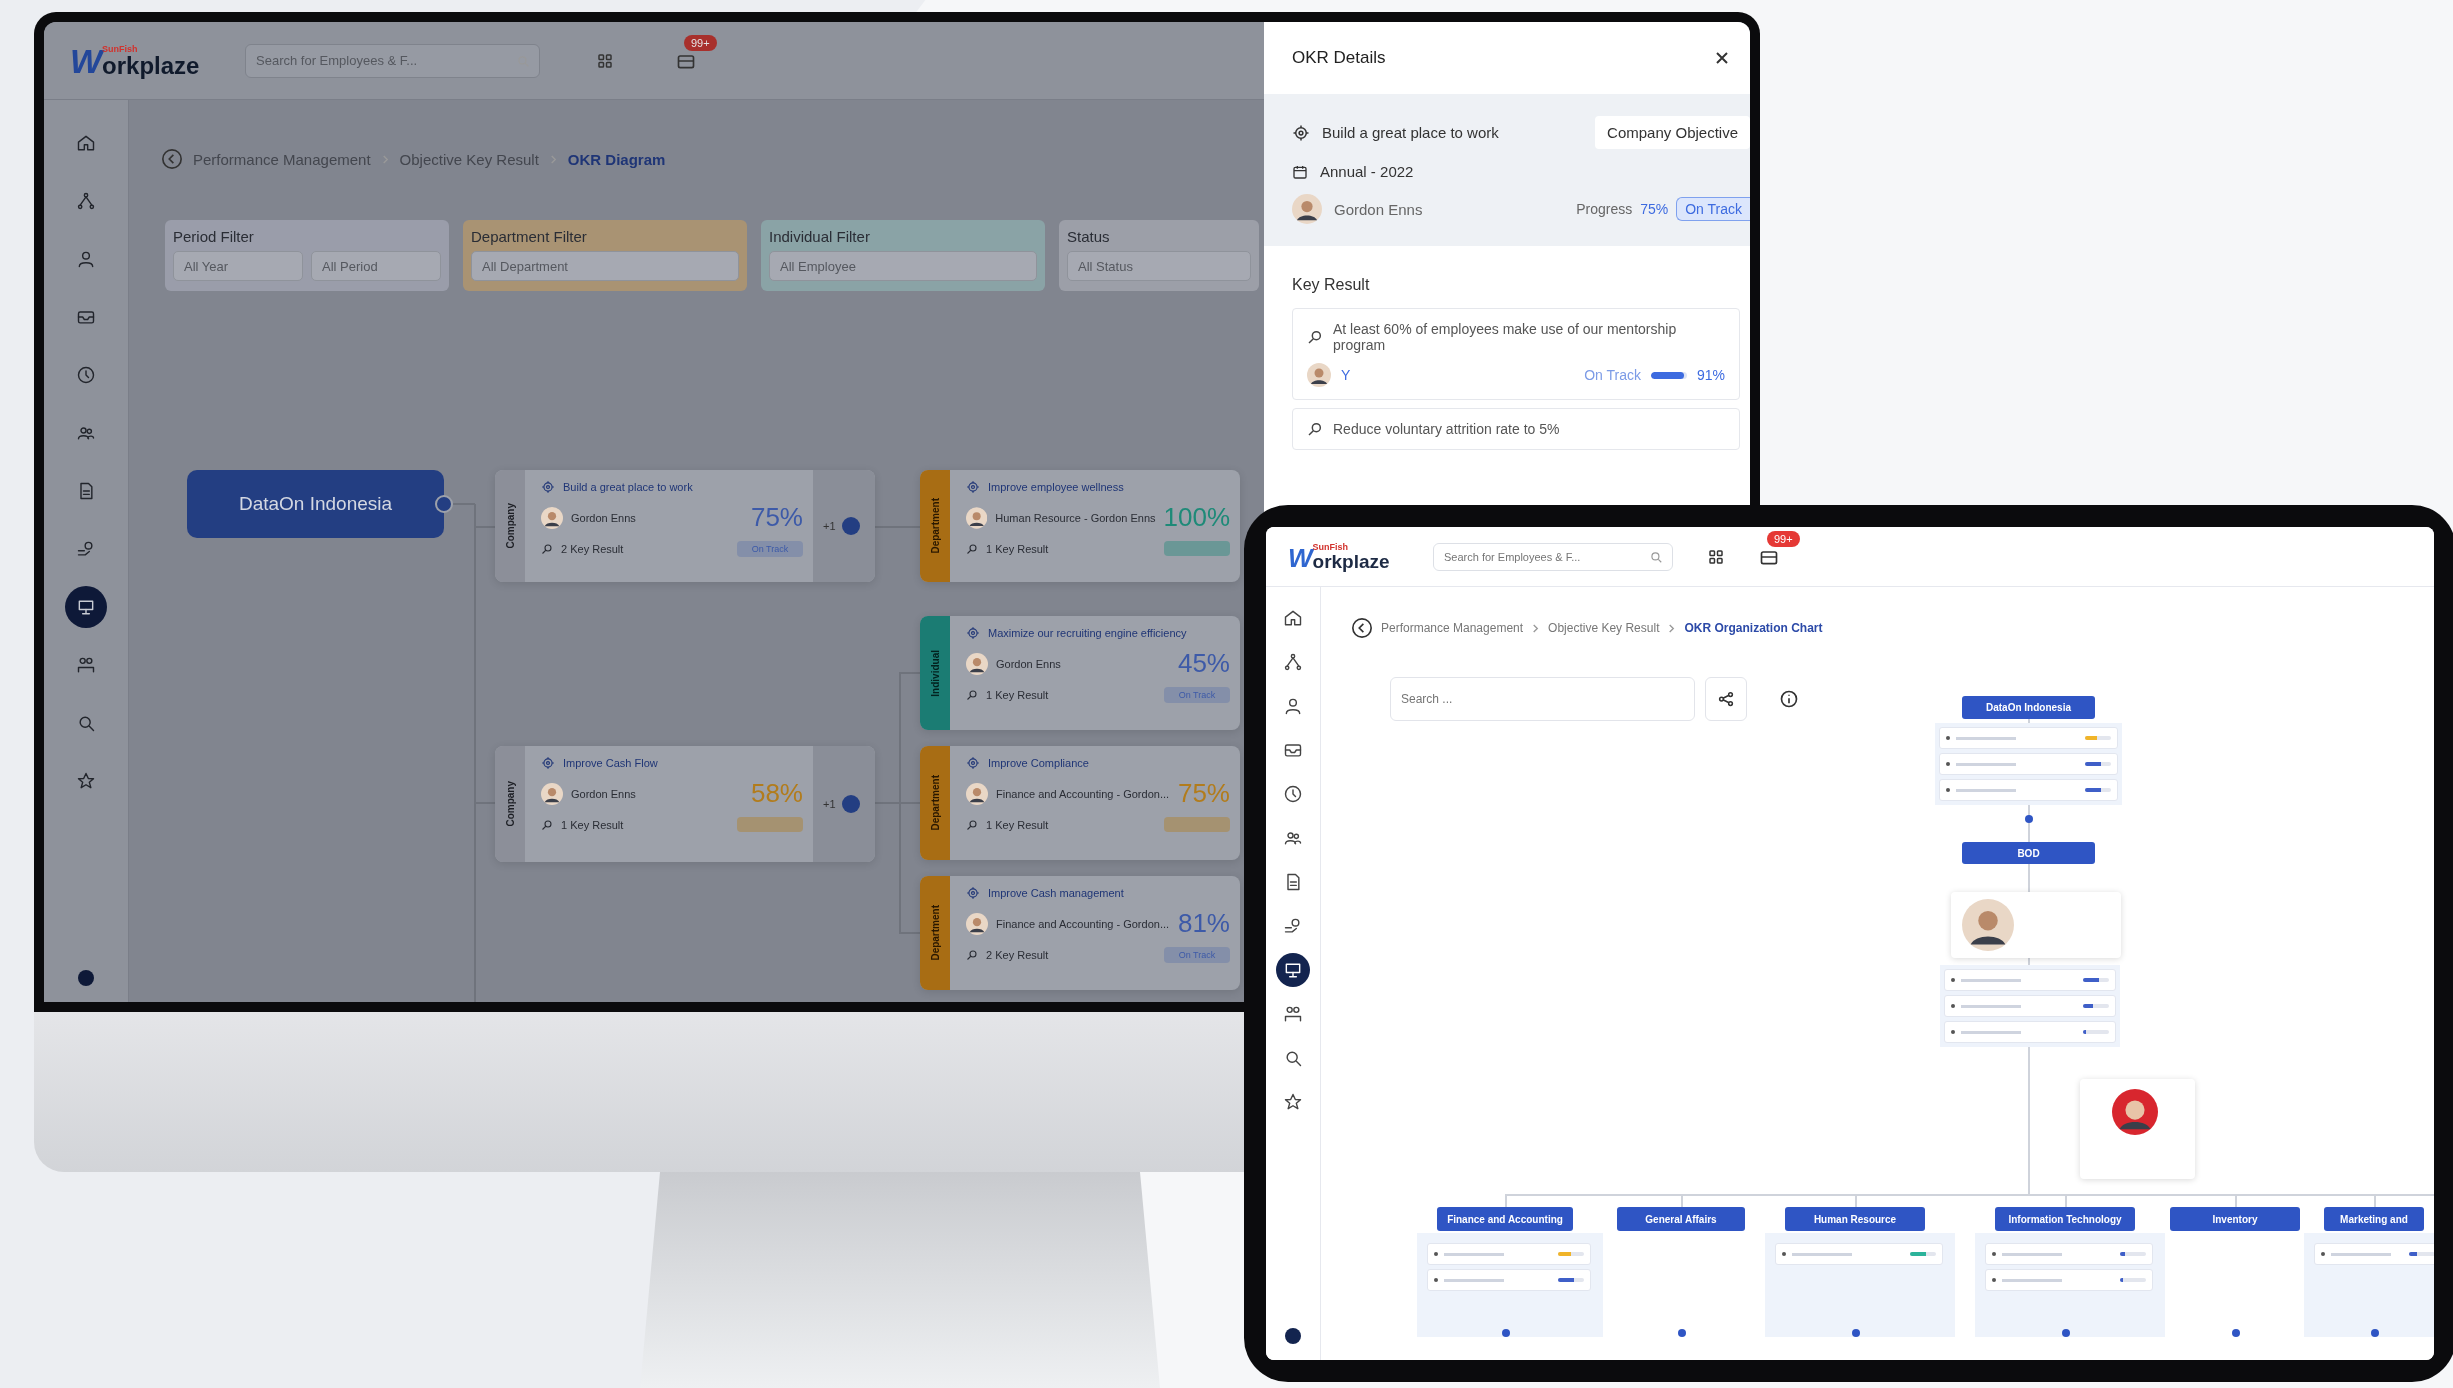 The height and width of the screenshot is (1388, 2453). I want to click on breadcrumb-link: Performance Management, so click(1452, 628).